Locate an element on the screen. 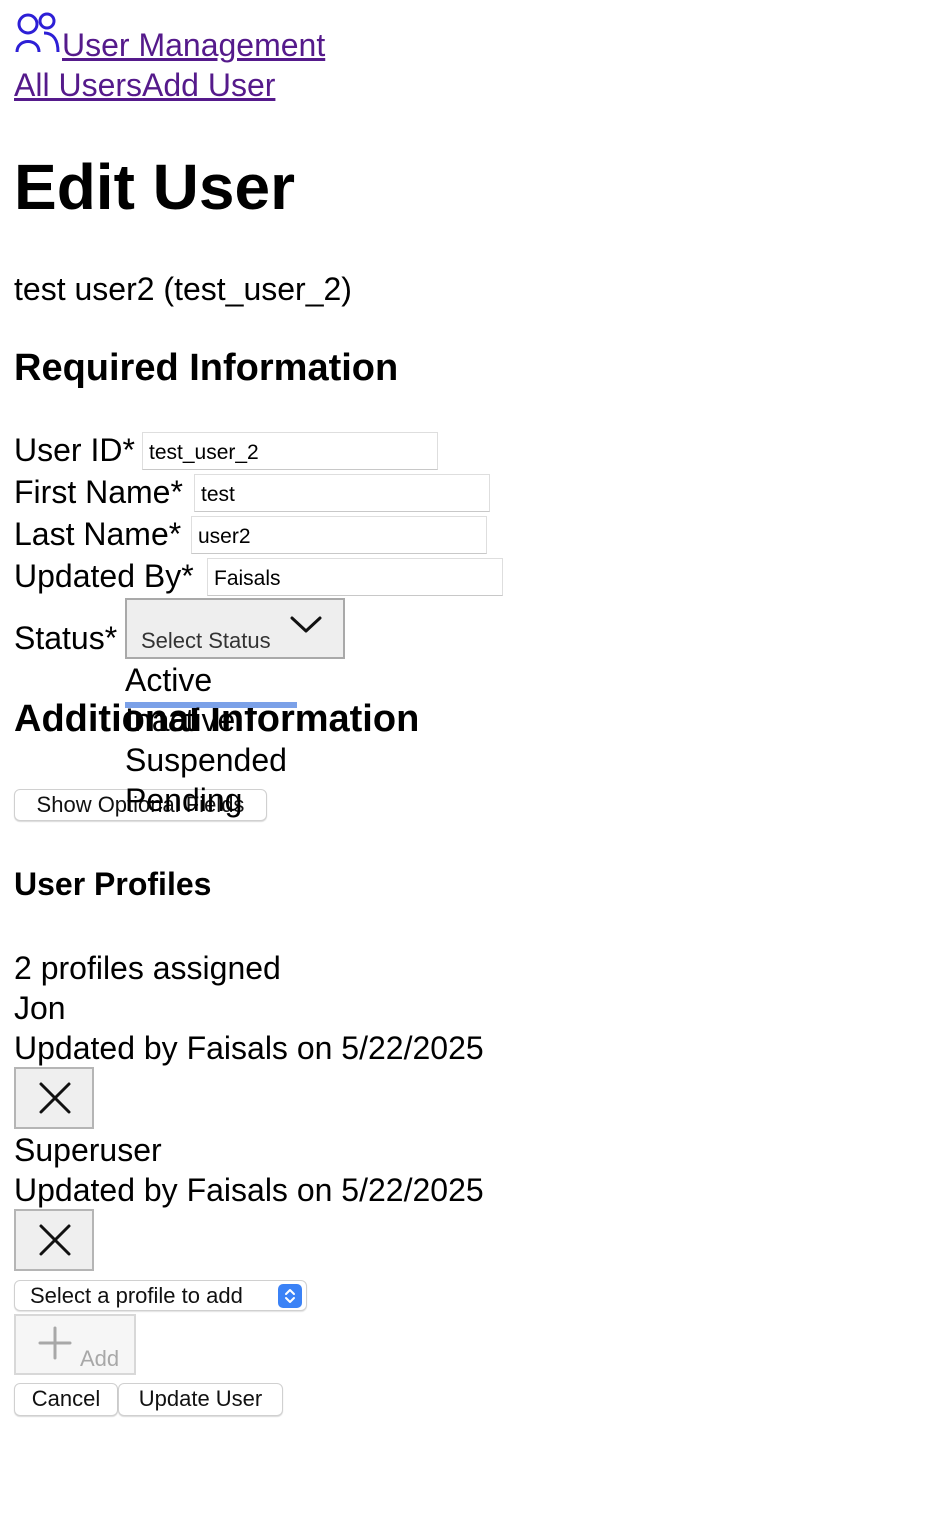 Image resolution: width=952 pixels, height=1540 pixels. status-option-suspended: Suspended is located at coordinates (206, 760).